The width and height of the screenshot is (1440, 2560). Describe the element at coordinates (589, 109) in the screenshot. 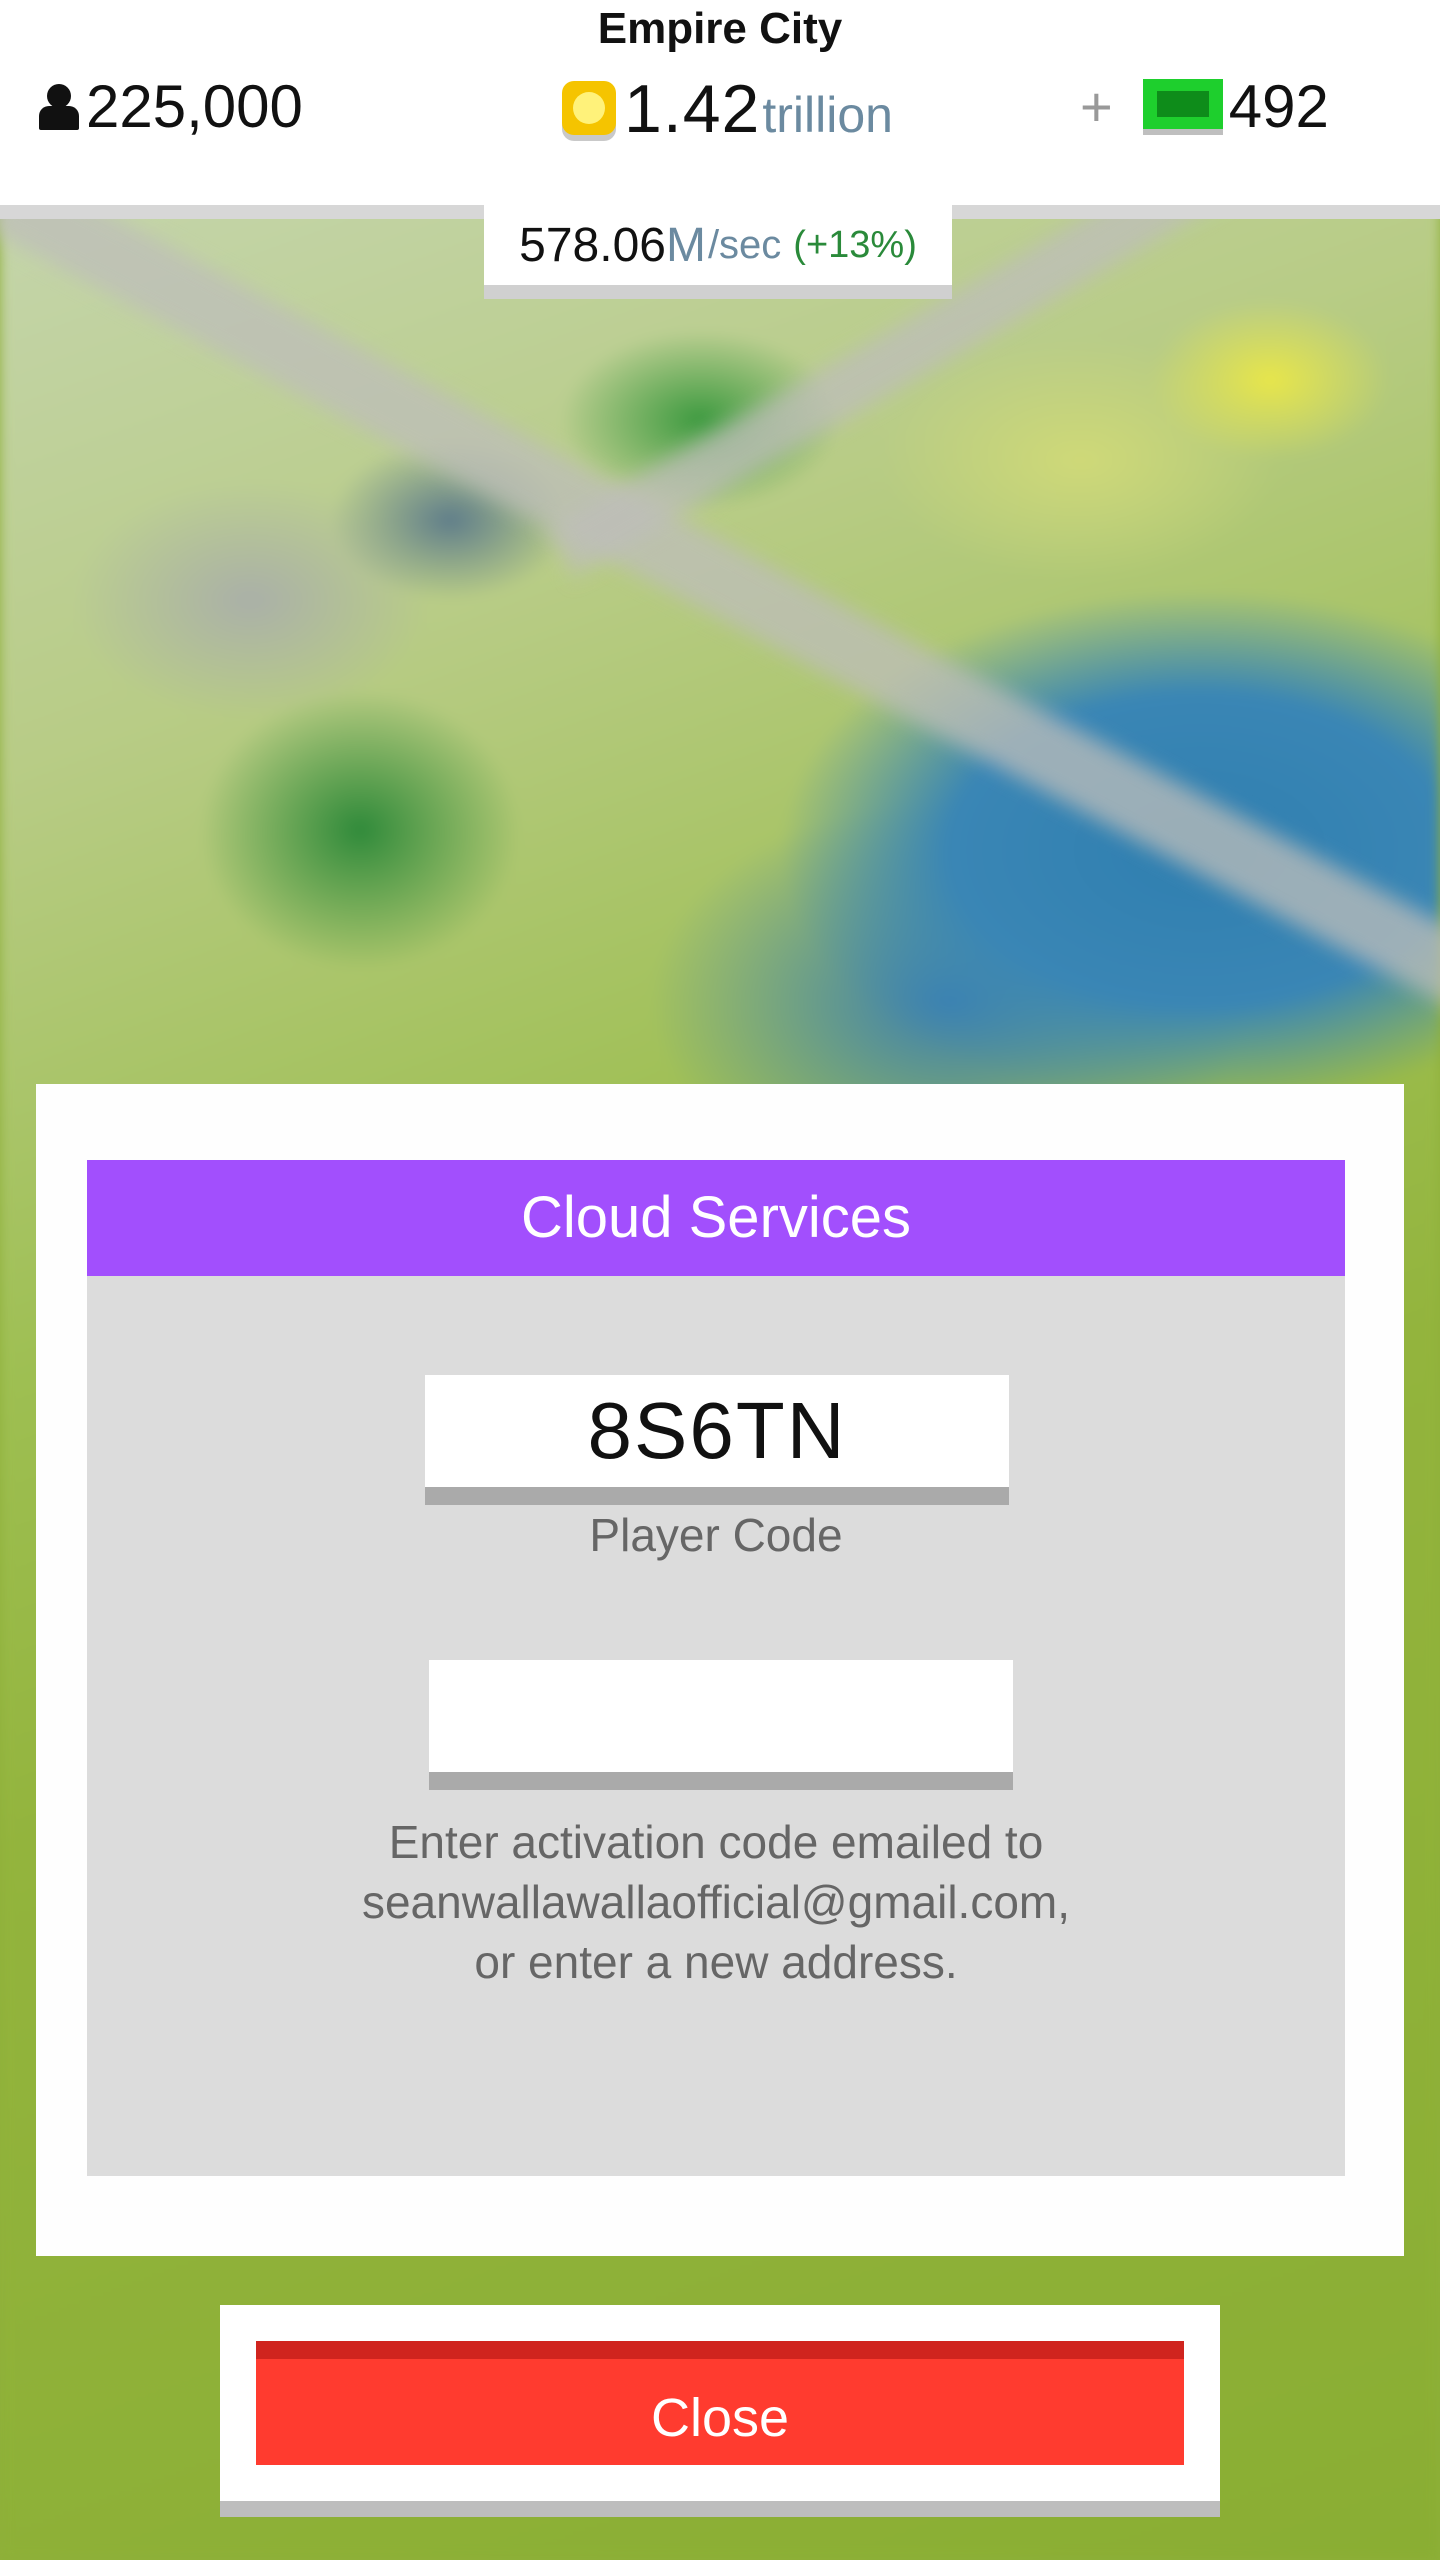

I see `coin-icon` at that location.